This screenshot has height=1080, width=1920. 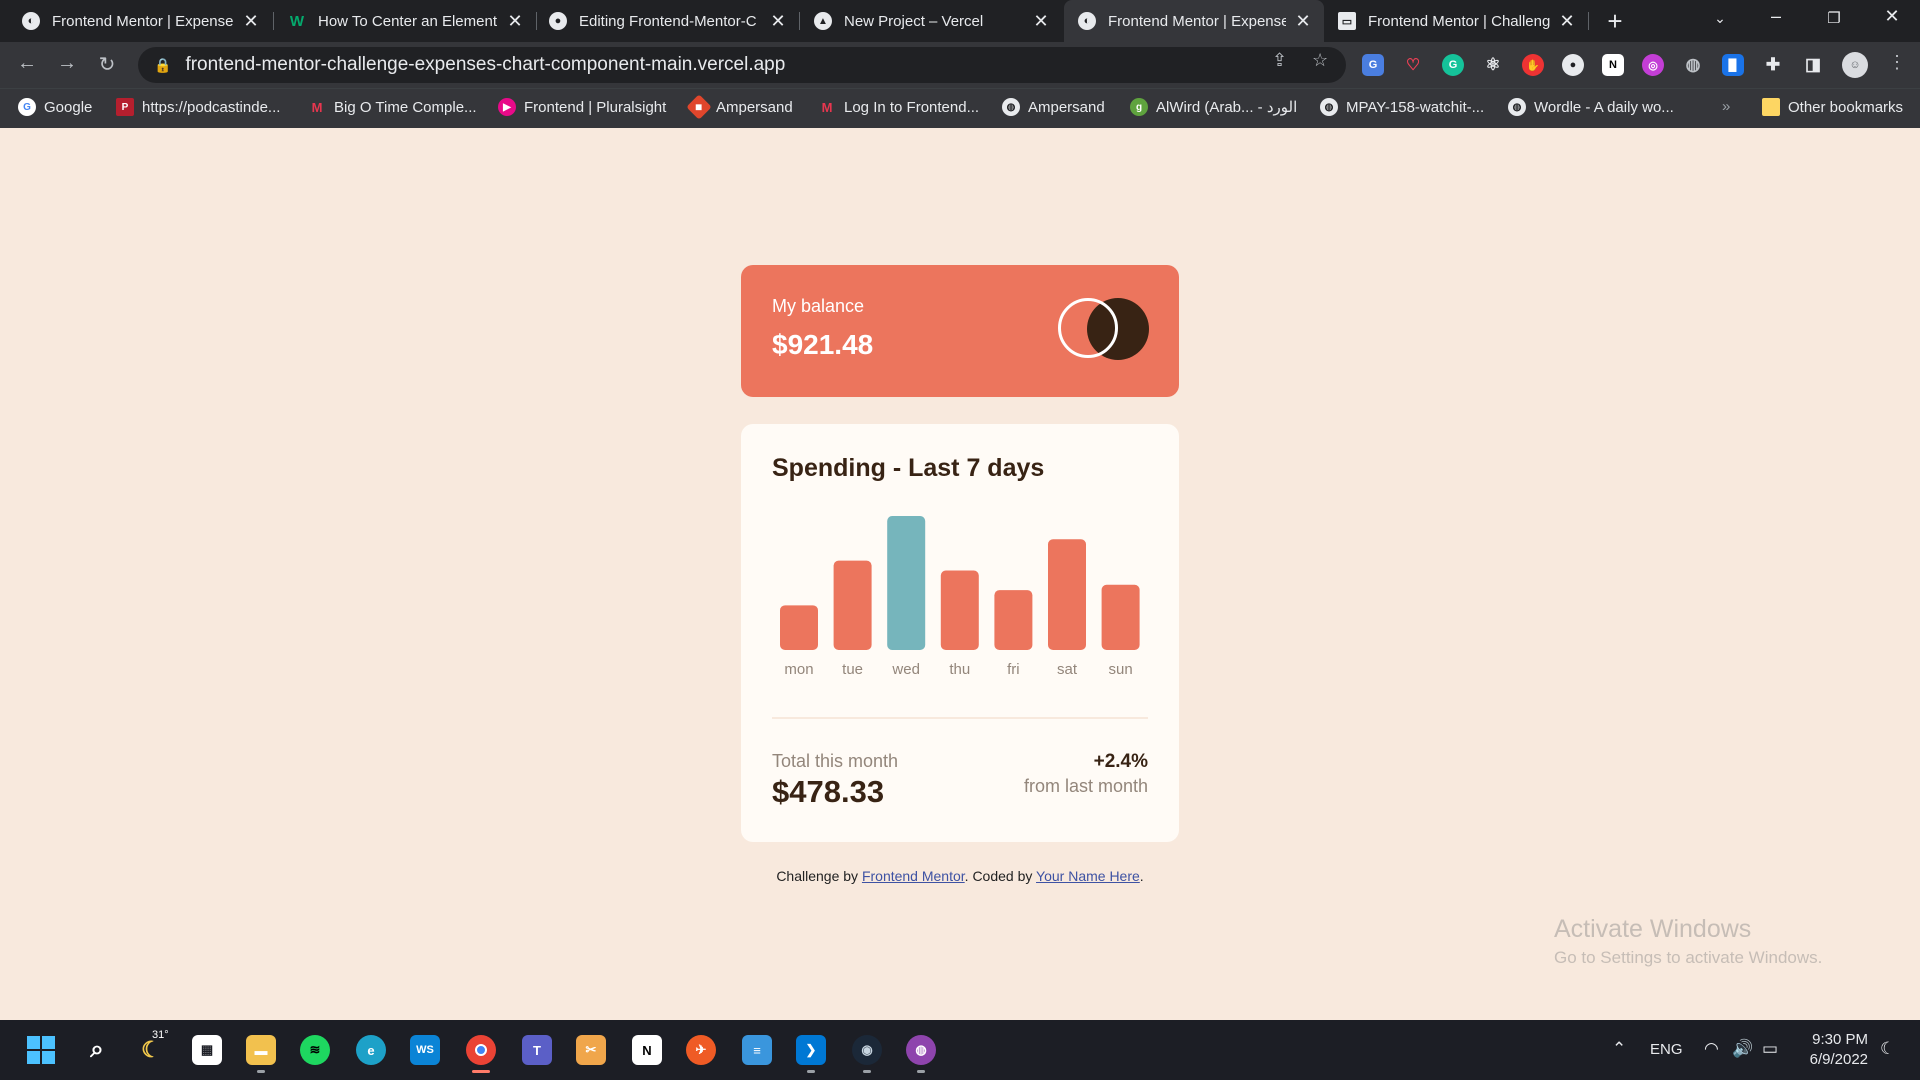 I want to click on menu-kebab-icon: ⋮, so click(x=1897, y=62).